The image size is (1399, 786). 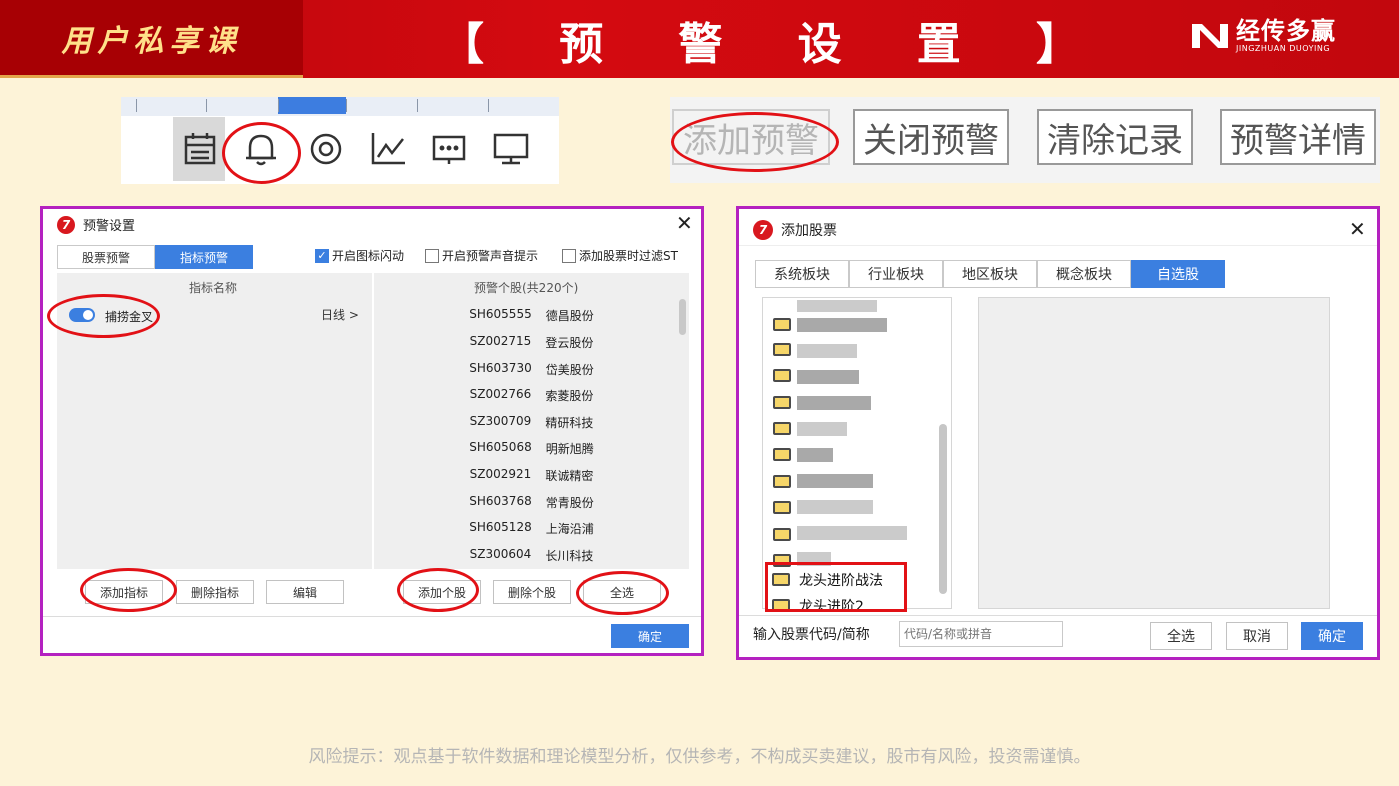 What do you see at coordinates (106, 257) in the screenshot?
I see `tab-stock-warning: 股票预警` at bounding box center [106, 257].